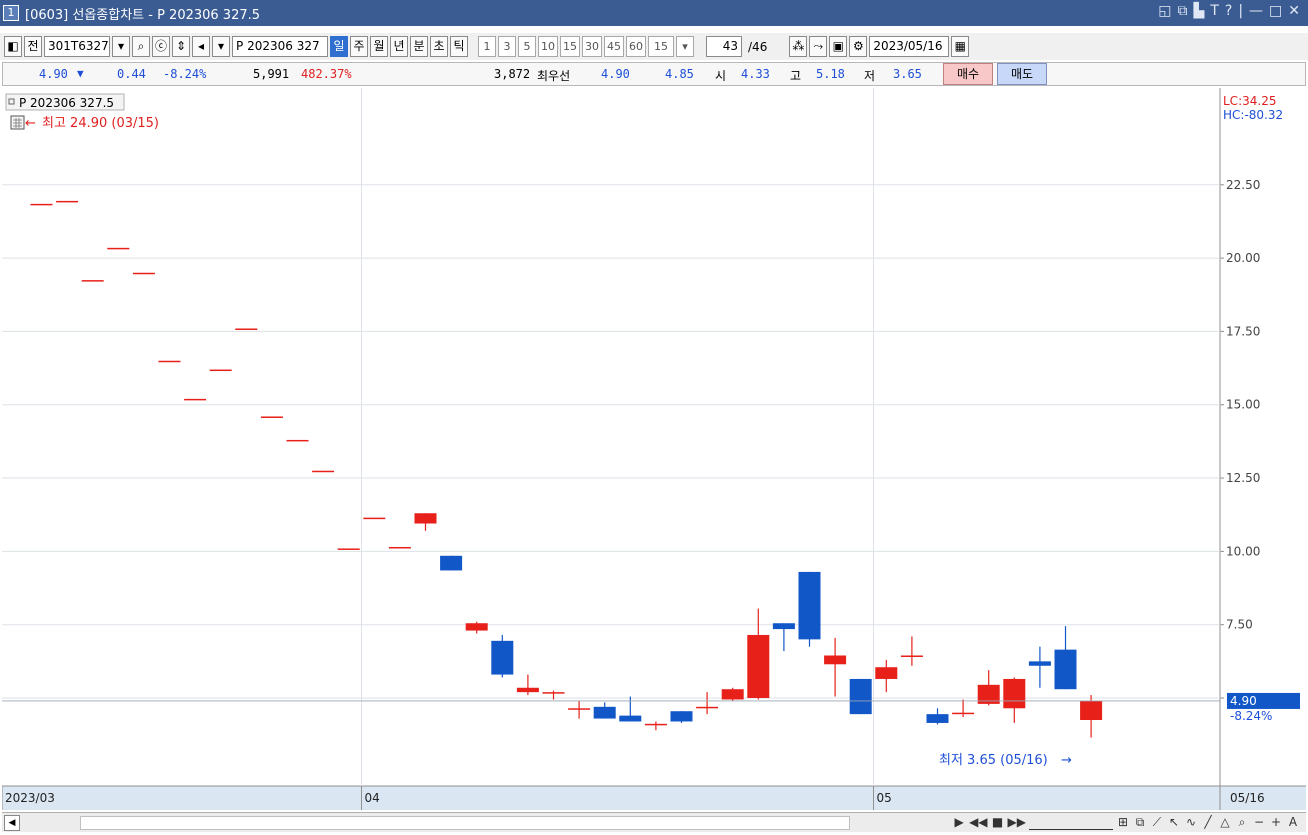 Image resolution: width=1308 pixels, height=835 pixels. What do you see at coordinates (592, 46) in the screenshot?
I see `interval-30: 30` at bounding box center [592, 46].